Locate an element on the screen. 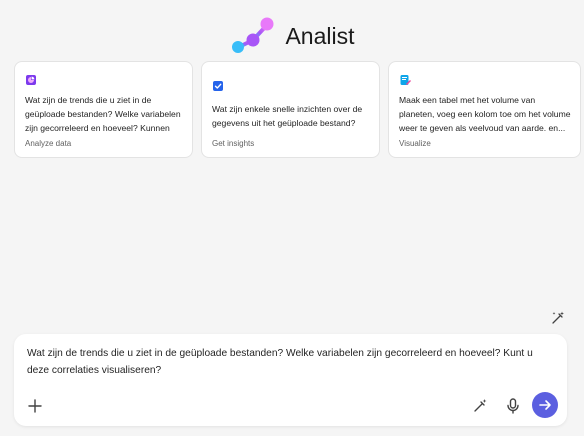  prompt-edit-icon is located at coordinates (480, 406).